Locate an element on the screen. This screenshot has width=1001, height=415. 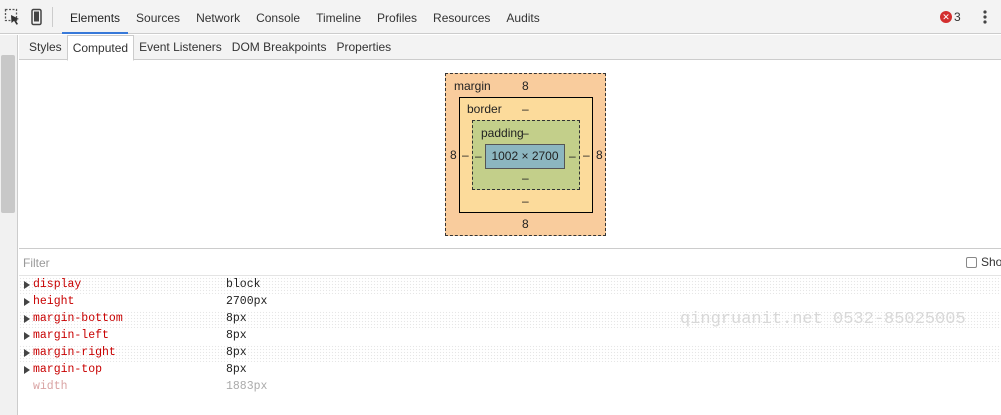
margin-left-value: 8 is located at coordinates (453, 155).